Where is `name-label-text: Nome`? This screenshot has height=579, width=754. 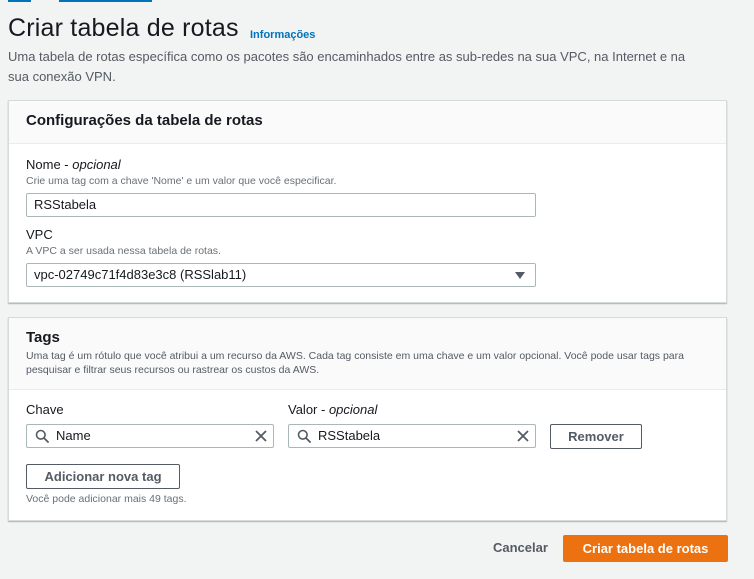
name-label-text: Nome is located at coordinates (43, 164).